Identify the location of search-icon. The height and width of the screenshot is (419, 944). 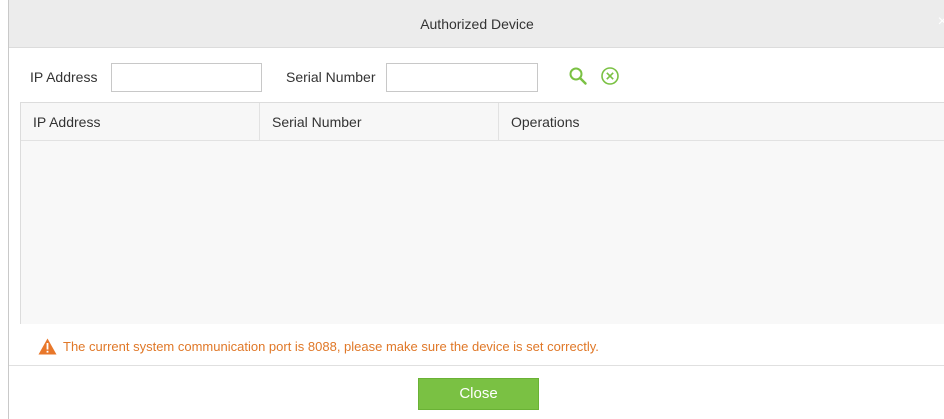
(578, 76).